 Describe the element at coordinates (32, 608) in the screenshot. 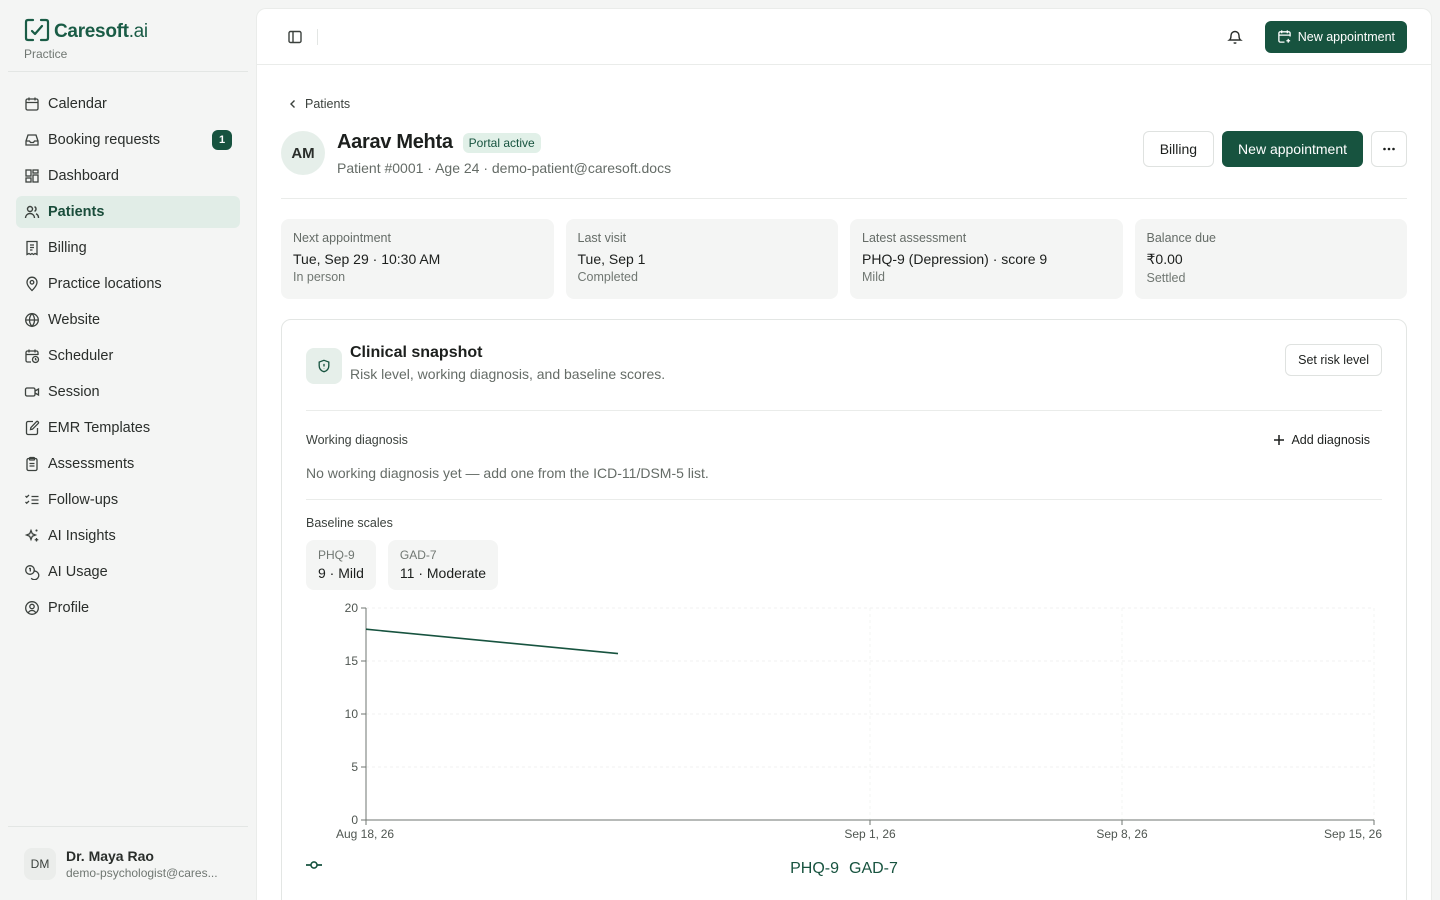

I see `user-circle-icon` at that location.